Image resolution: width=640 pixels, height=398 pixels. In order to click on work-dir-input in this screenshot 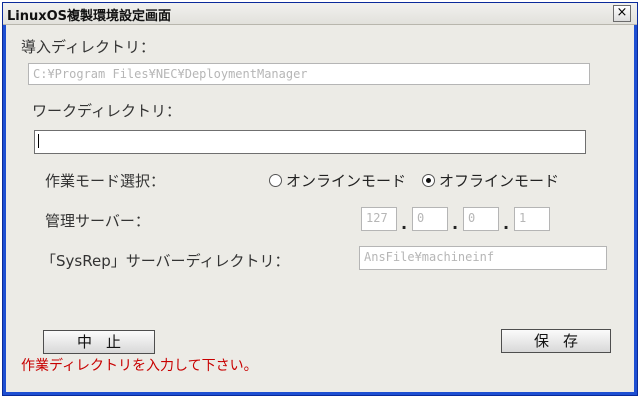, I will do `click(310, 142)`.